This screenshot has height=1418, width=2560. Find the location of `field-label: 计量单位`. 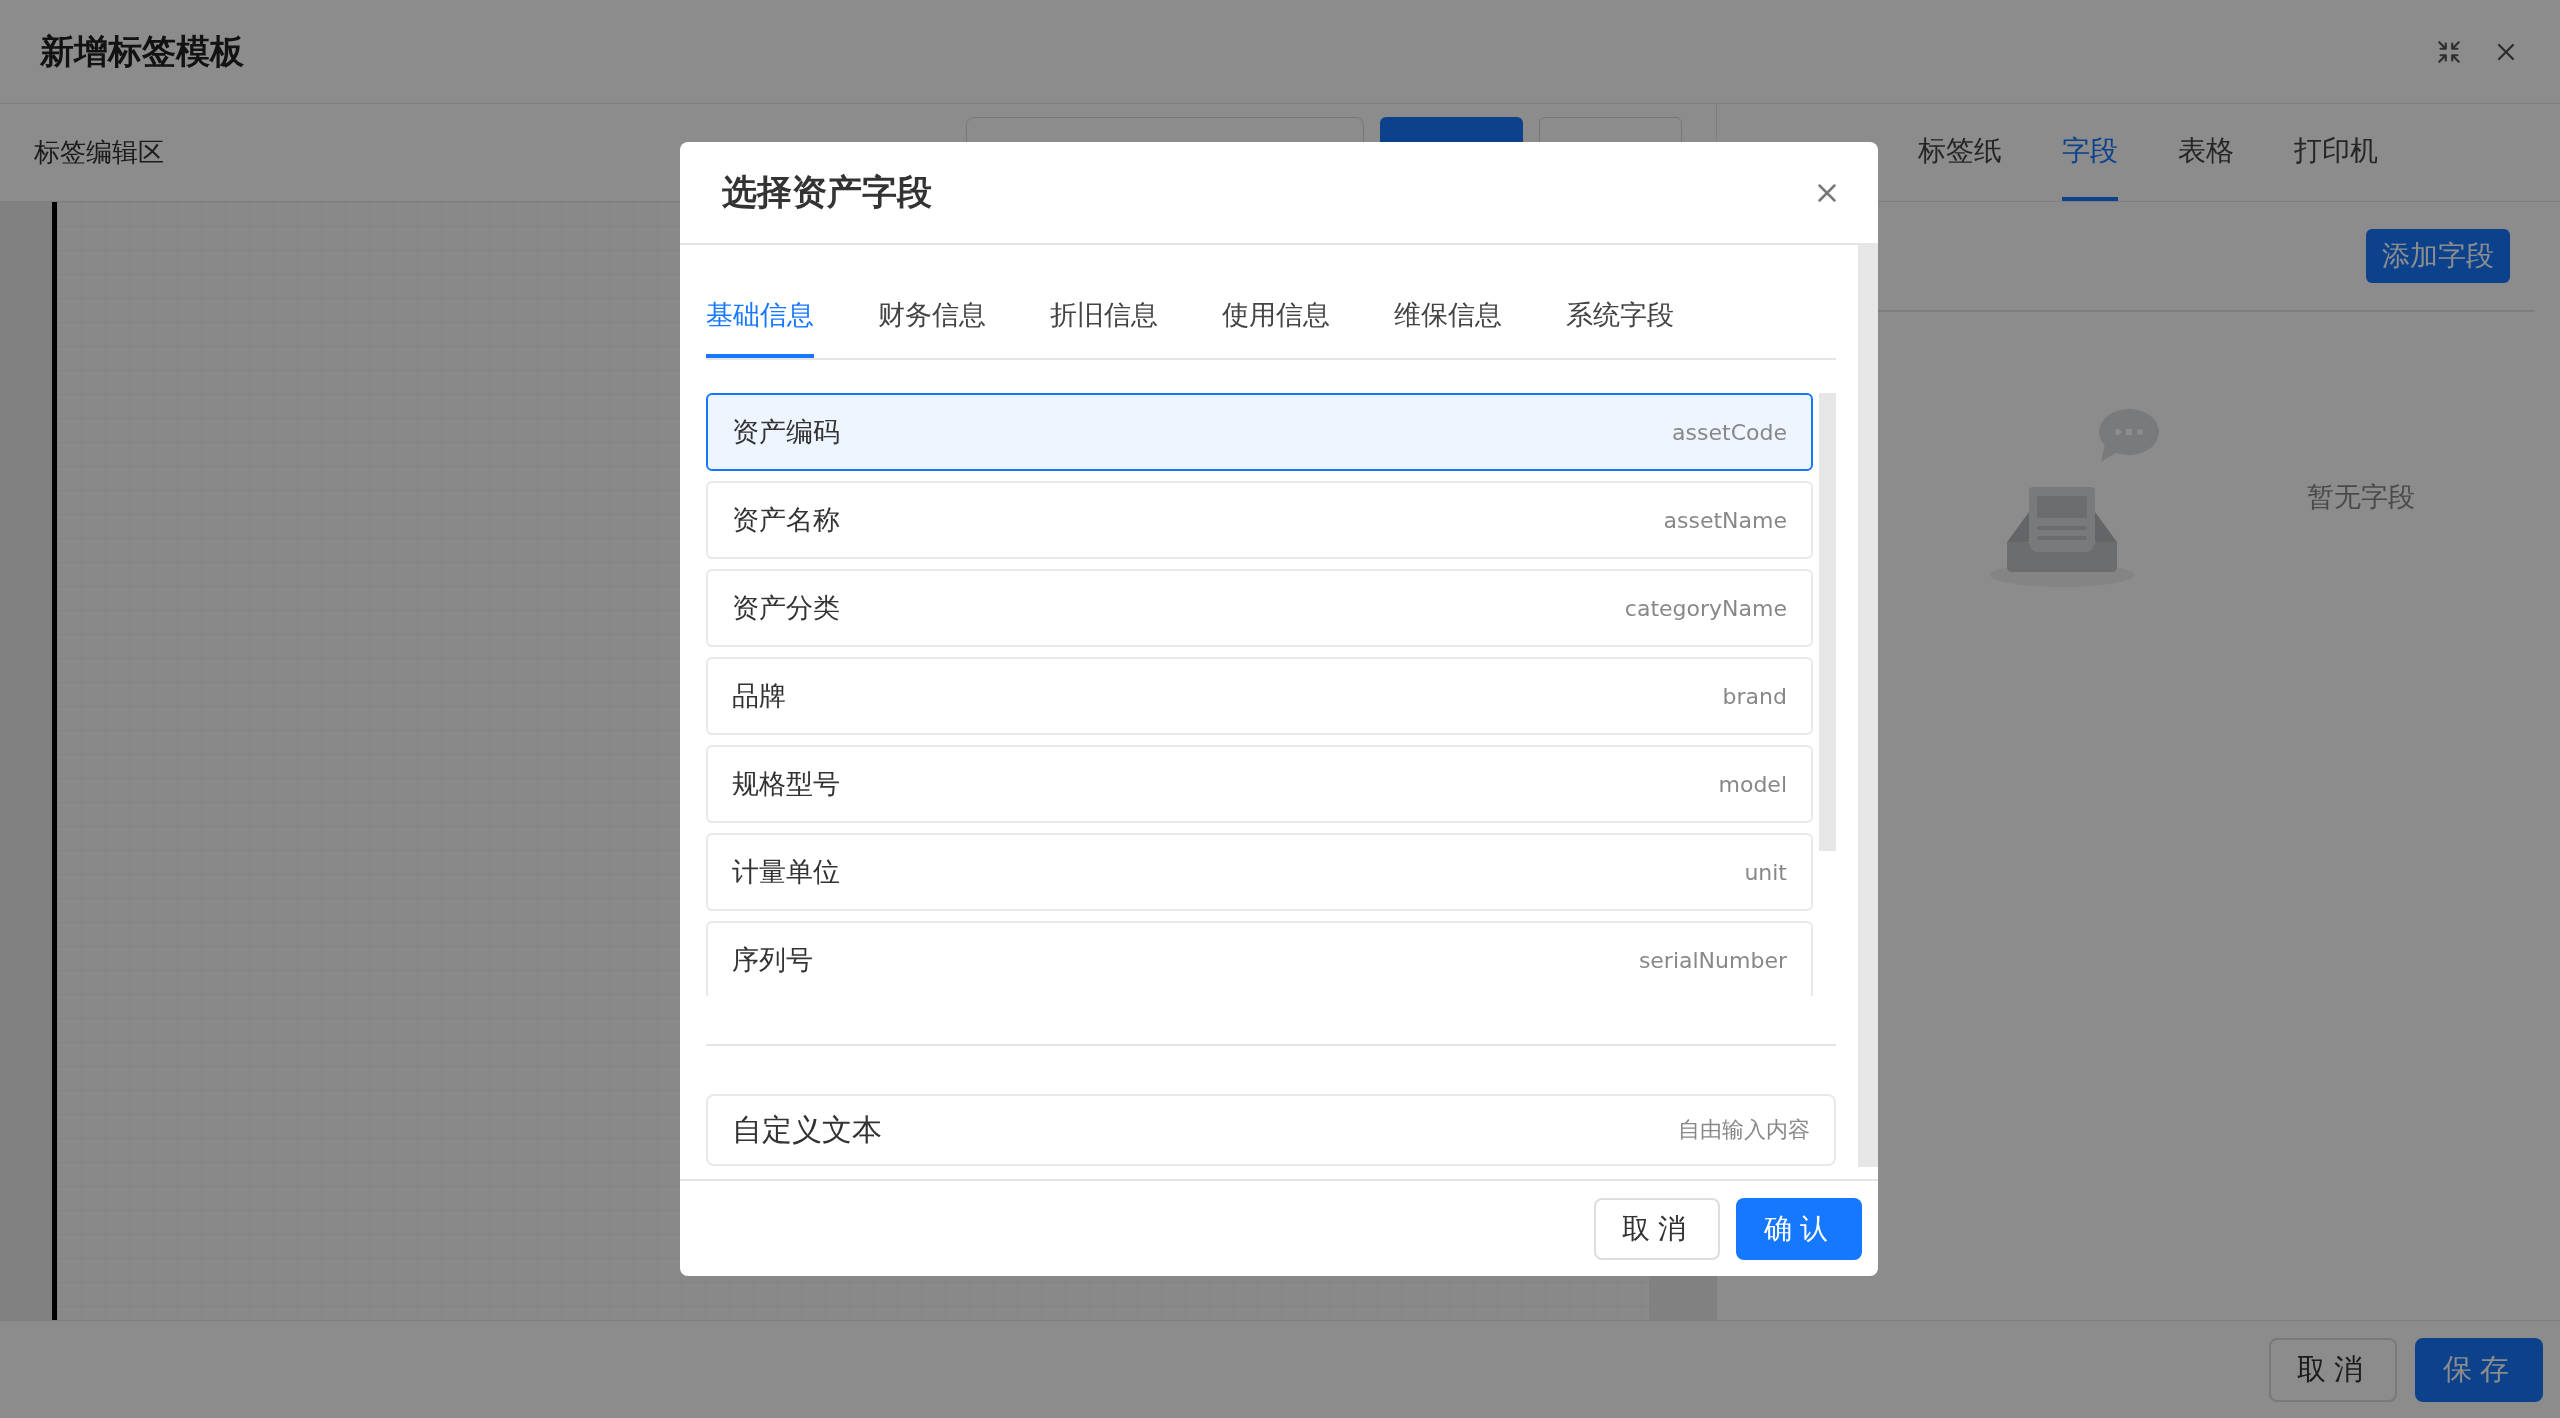

field-label: 计量单位 is located at coordinates (786, 872).